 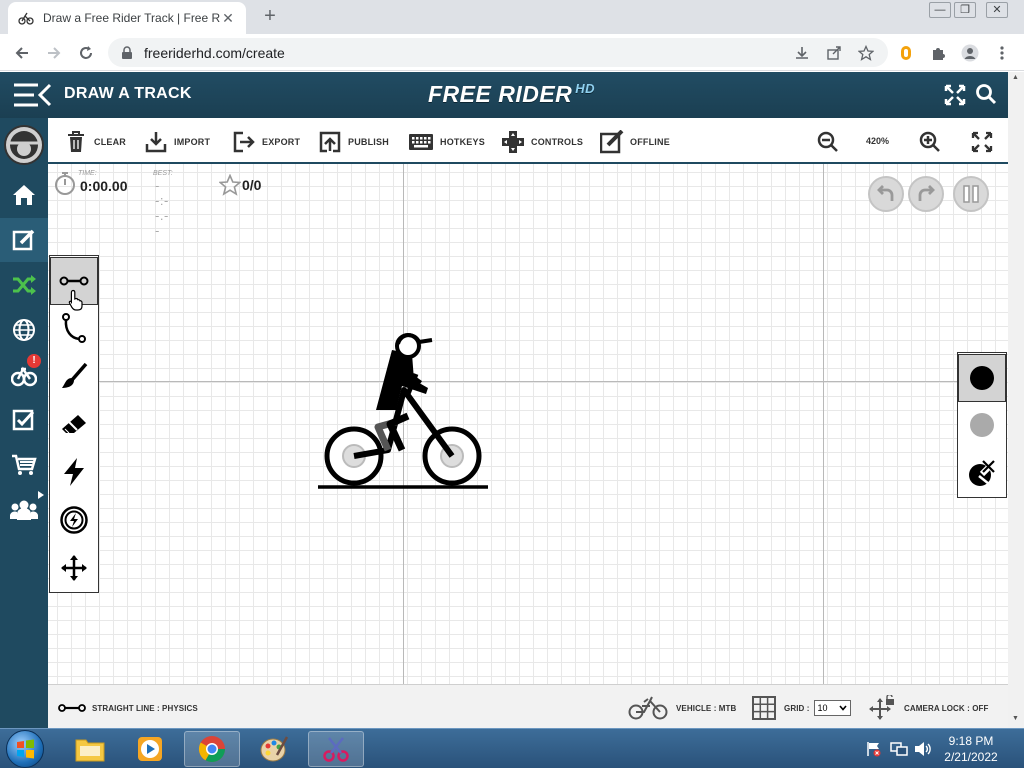 What do you see at coordinates (886, 194) in the screenshot?
I see `undo-button` at bounding box center [886, 194].